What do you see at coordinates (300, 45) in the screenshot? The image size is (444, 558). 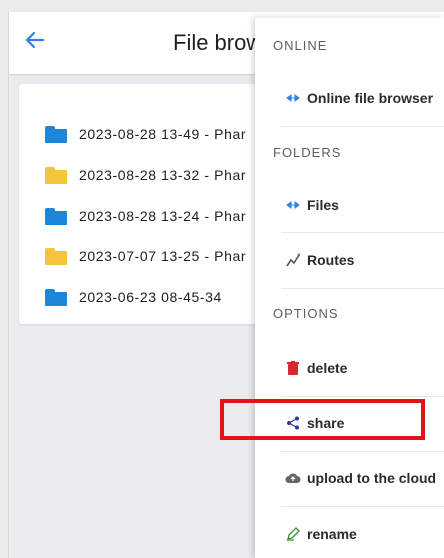 I see `section-label-online: ONLINE` at bounding box center [300, 45].